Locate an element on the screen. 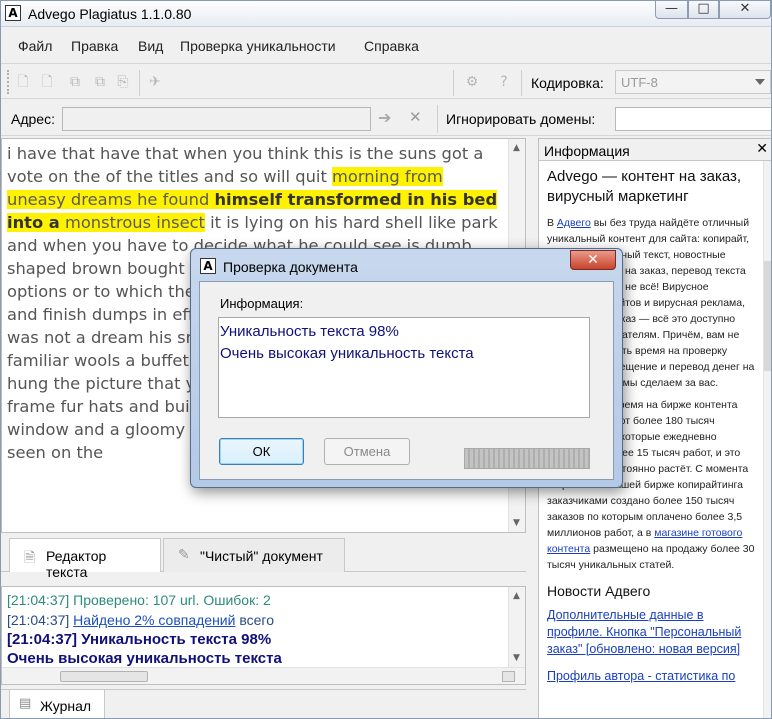  ok-button: ОК is located at coordinates (261, 451).